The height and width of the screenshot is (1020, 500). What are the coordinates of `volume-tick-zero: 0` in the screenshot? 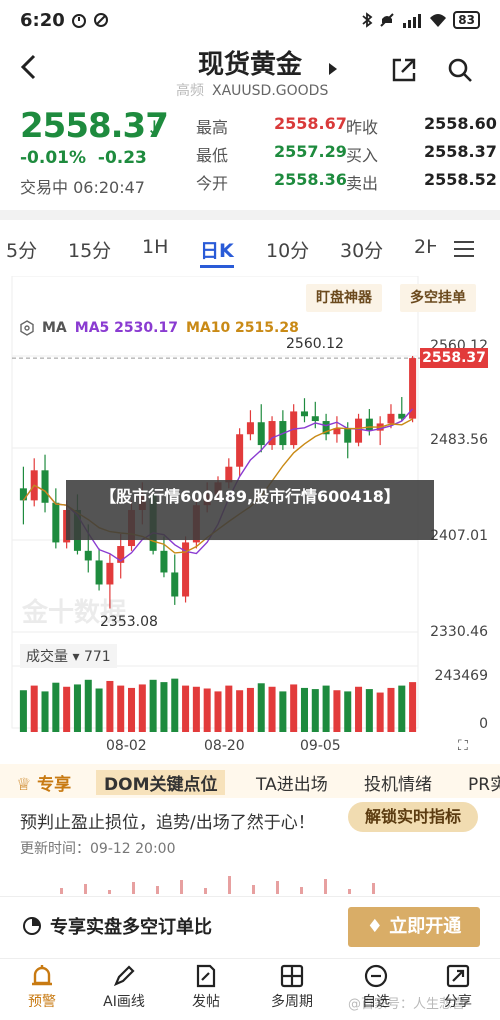 It's located at (483, 724).